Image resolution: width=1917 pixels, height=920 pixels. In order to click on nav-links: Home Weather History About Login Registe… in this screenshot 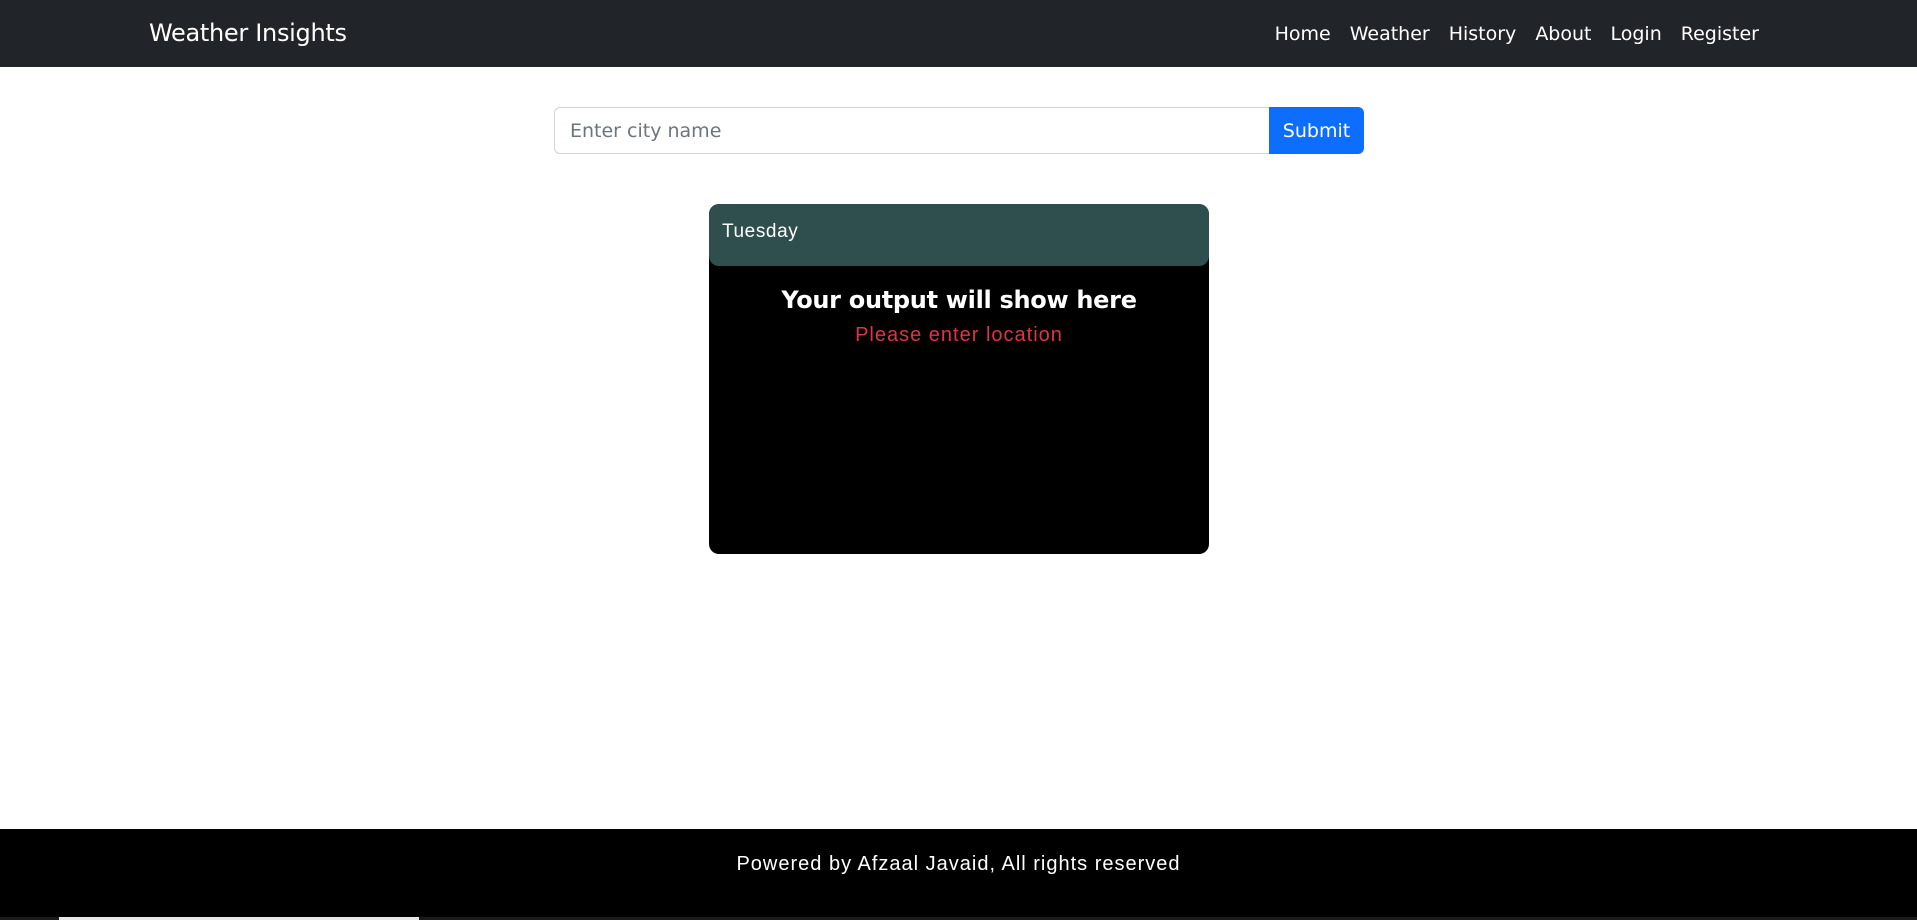, I will do `click(1517, 33)`.